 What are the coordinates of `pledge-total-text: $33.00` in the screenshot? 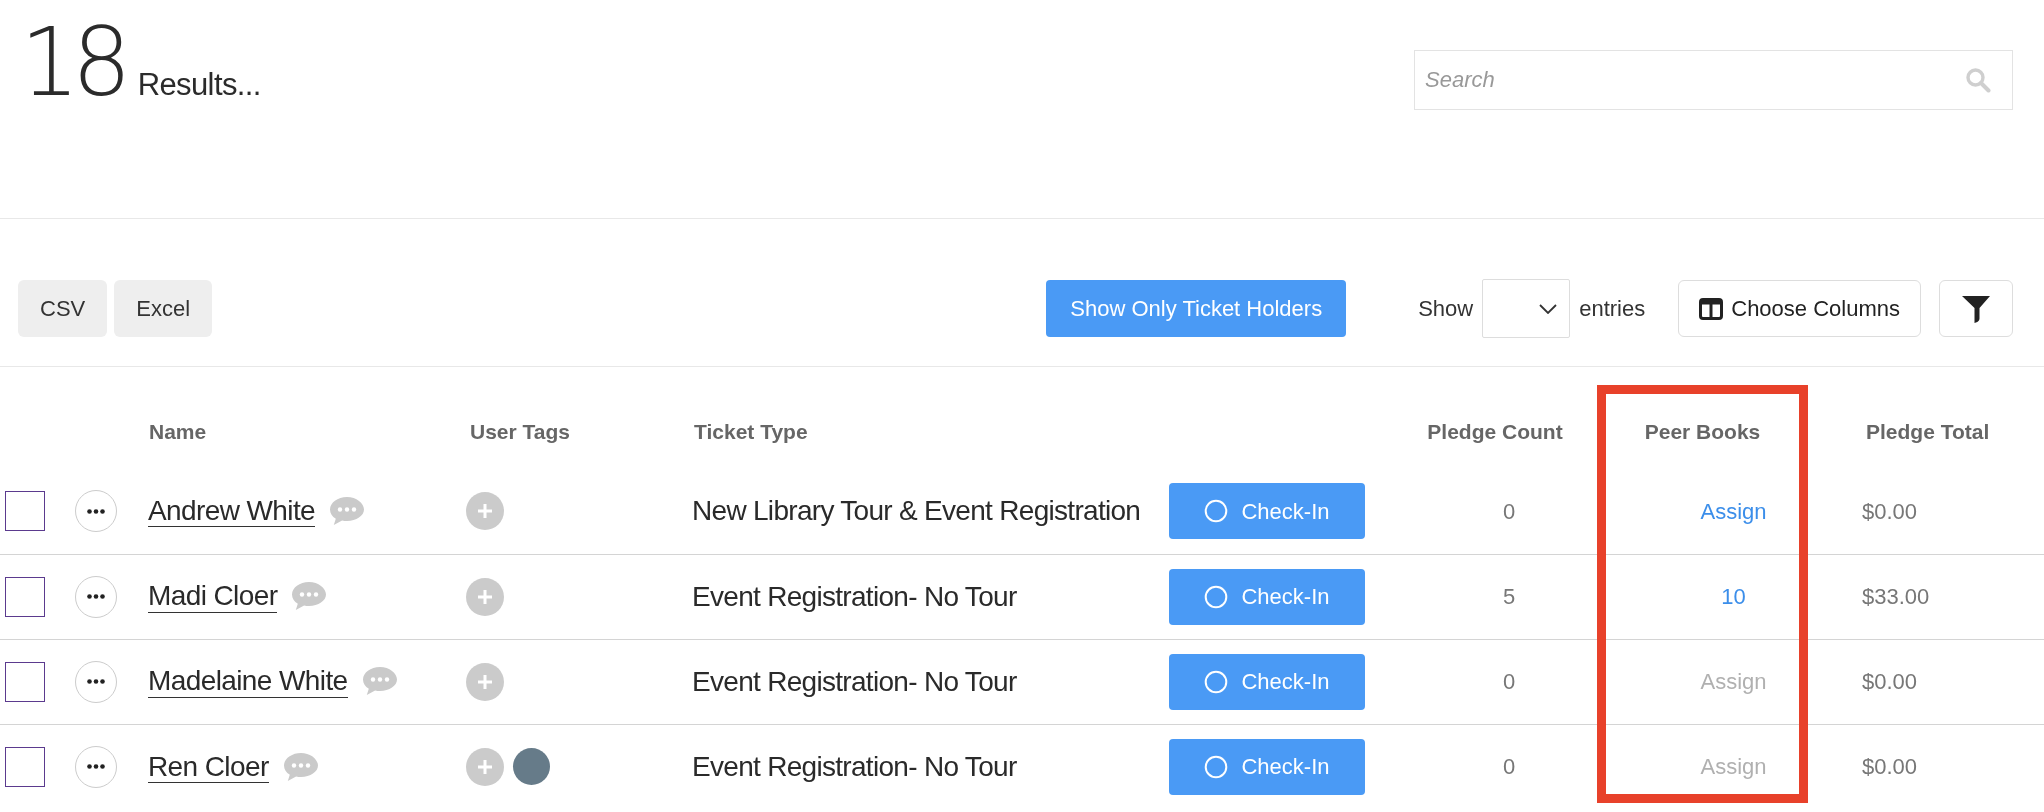 It's located at (1896, 596).